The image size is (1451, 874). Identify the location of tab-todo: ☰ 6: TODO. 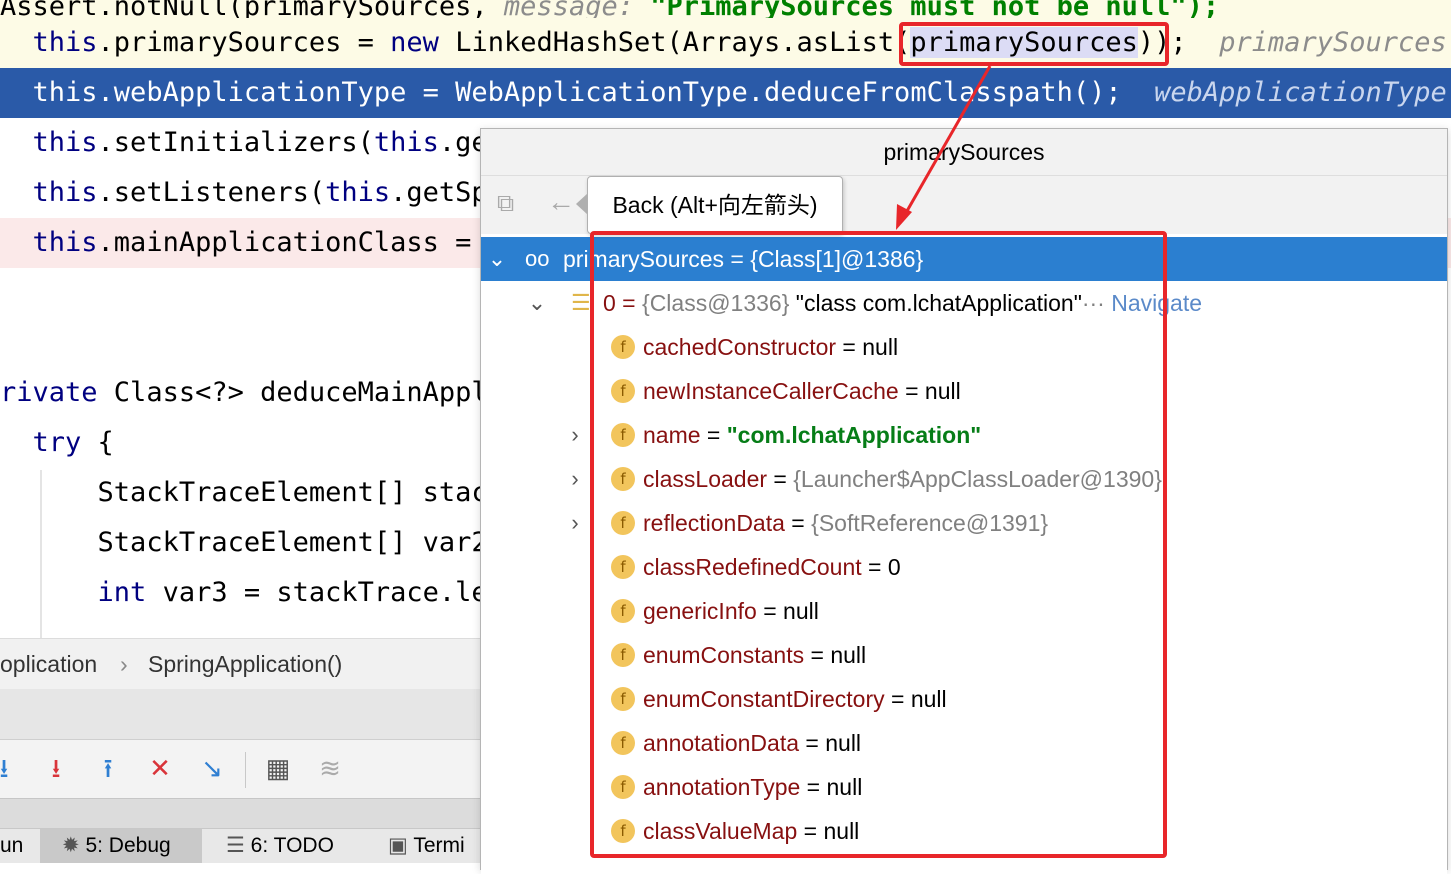
(296, 846).